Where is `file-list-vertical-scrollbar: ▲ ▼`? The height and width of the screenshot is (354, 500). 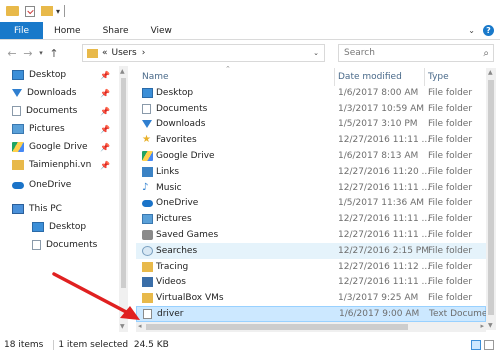 file-list-vertical-scrollbar: ▲ ▼ is located at coordinates (491, 199).